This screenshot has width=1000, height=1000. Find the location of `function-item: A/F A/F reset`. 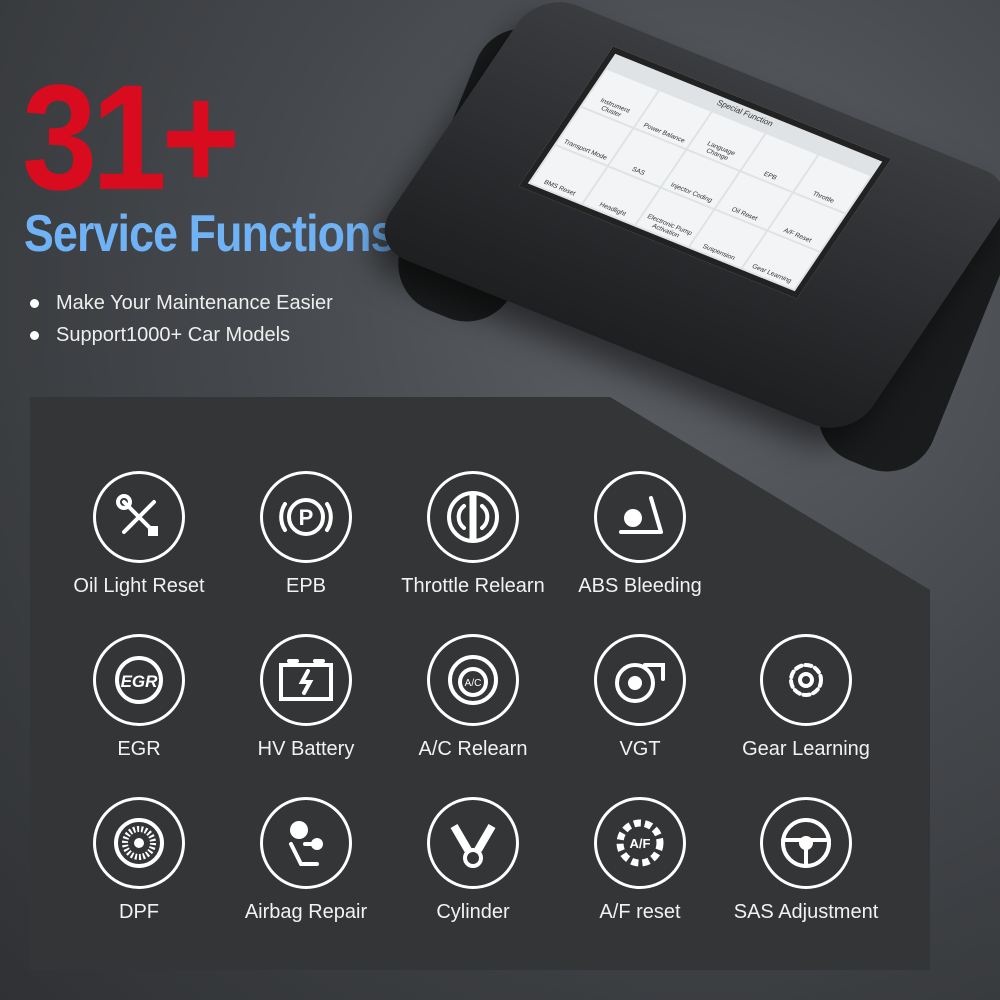

function-item: A/F A/F reset is located at coordinates (640, 860).